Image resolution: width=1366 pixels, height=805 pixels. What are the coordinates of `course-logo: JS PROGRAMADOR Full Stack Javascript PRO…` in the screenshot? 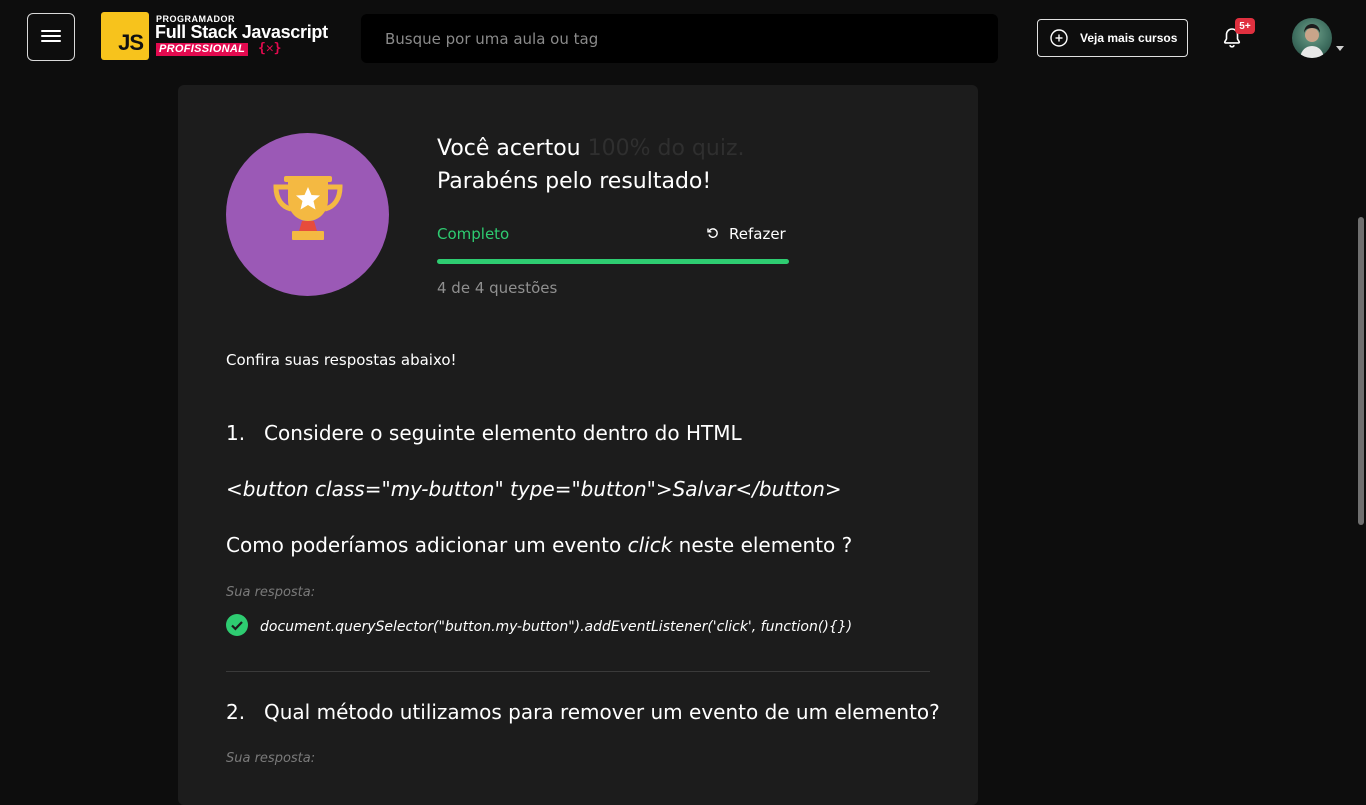 It's located at (221, 36).